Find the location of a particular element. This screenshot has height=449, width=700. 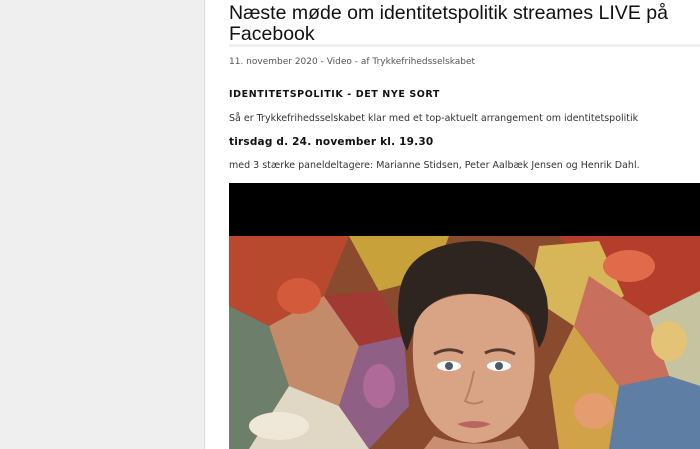

event-date: tirsdag d. 24. november kl. 19.30 is located at coordinates (331, 142).